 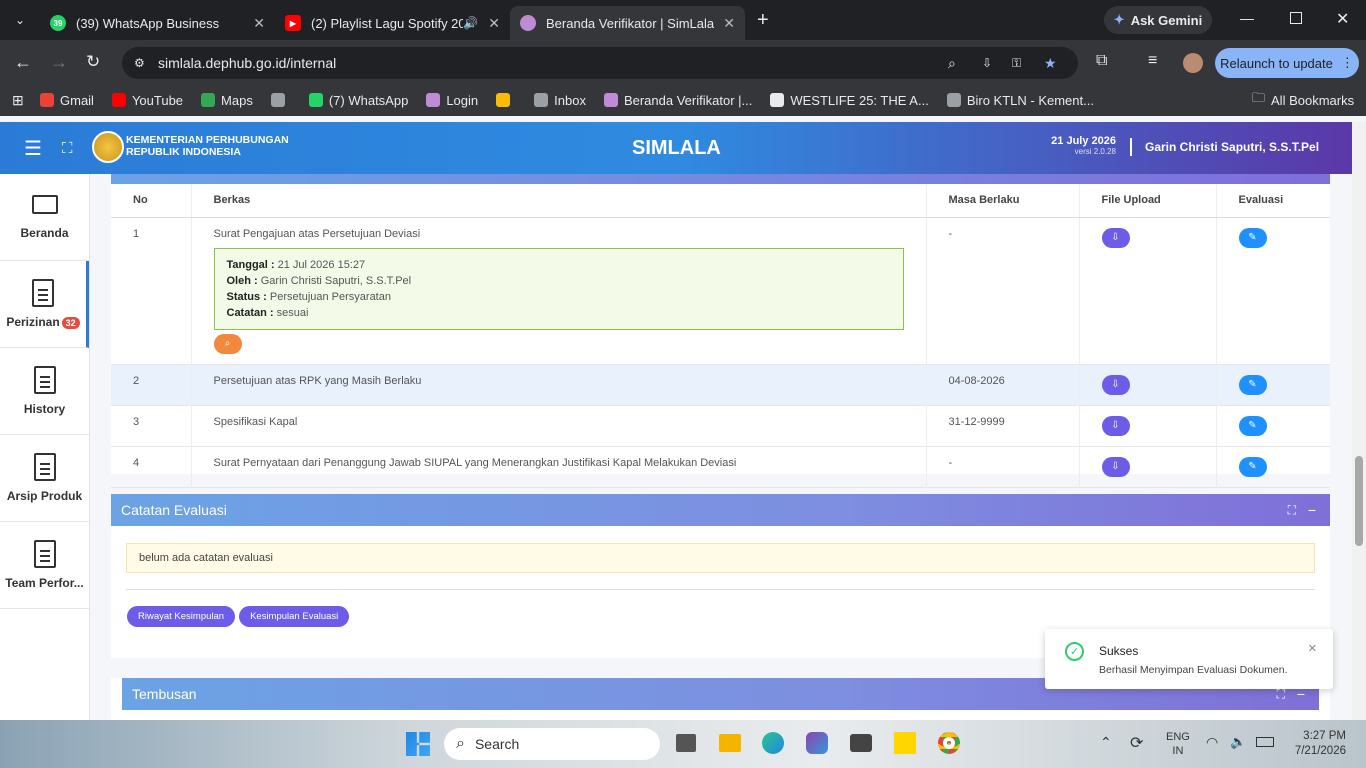 I want to click on taskbar-search: ⌕ Search, so click(x=552, y=744).